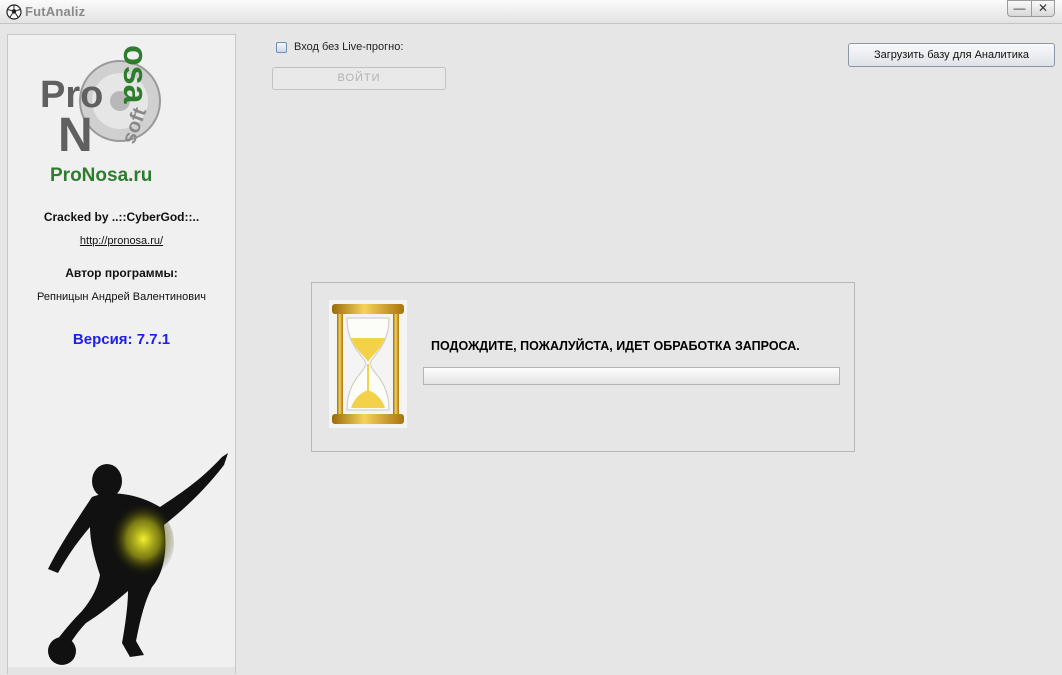  Describe the element at coordinates (531, 12) in the screenshot. I see `title-bar: FutAnaliz — ✕` at that location.